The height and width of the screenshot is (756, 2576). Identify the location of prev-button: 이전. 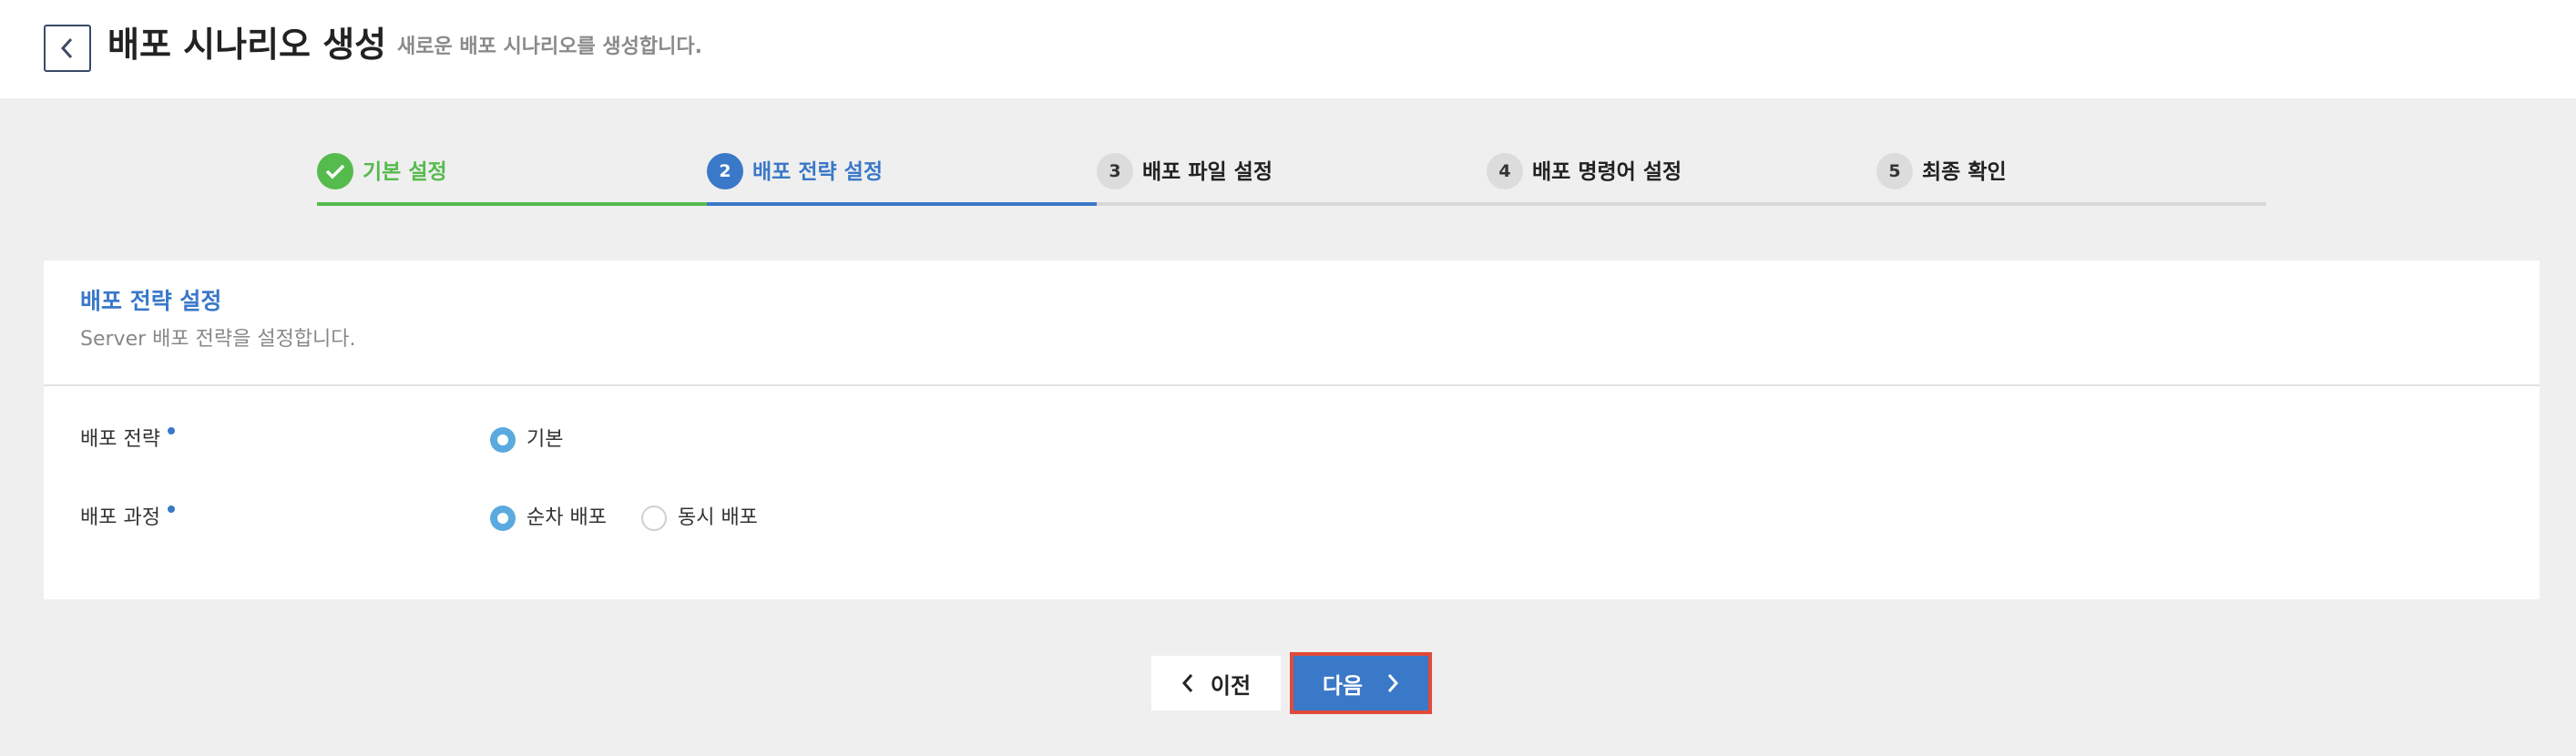
(1216, 683).